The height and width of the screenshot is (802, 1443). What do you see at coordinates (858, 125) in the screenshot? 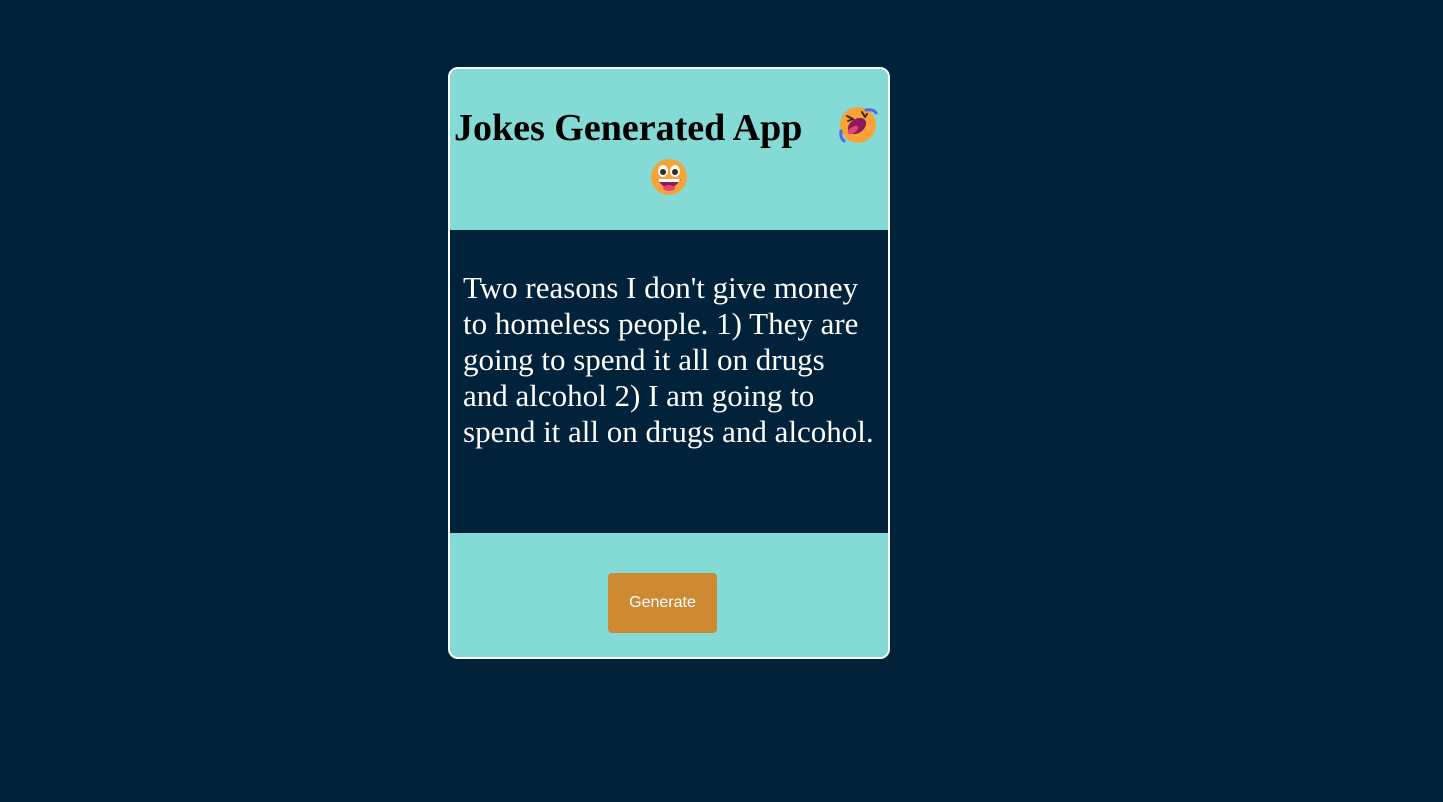
I see `rolling-on-floor-laughing-emoji-icon` at bounding box center [858, 125].